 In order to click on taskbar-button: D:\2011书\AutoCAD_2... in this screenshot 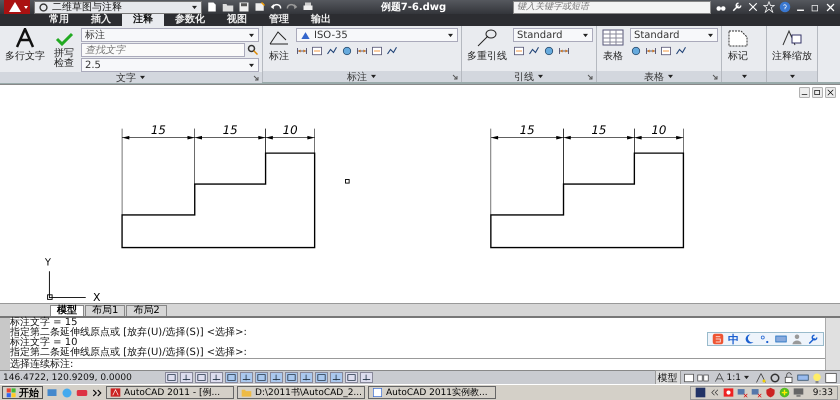, I will do `click(301, 392)`.